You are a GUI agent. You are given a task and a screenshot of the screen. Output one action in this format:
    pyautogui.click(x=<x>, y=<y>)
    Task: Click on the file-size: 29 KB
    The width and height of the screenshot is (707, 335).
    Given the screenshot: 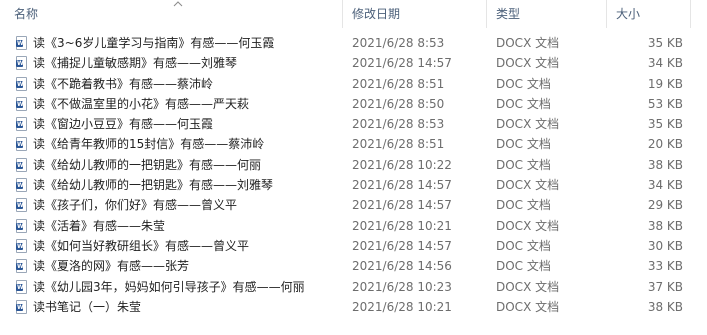 What is the action you would take?
    pyautogui.click(x=665, y=205)
    